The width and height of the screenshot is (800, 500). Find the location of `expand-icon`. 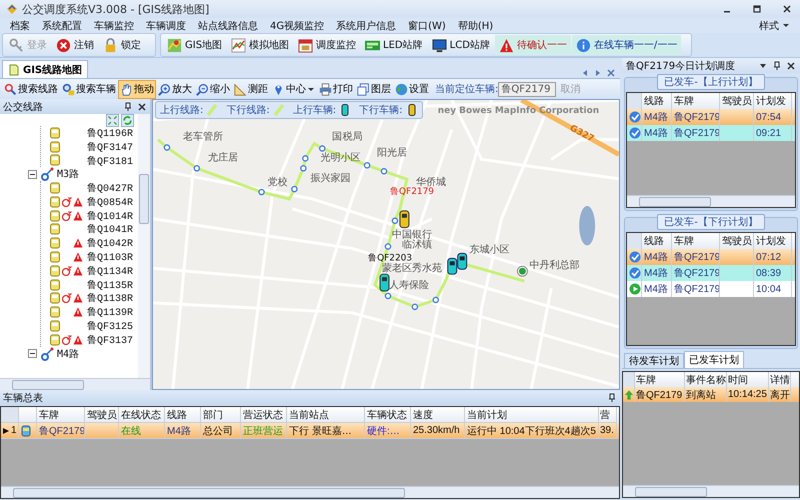

expand-icon is located at coordinates (112, 120).